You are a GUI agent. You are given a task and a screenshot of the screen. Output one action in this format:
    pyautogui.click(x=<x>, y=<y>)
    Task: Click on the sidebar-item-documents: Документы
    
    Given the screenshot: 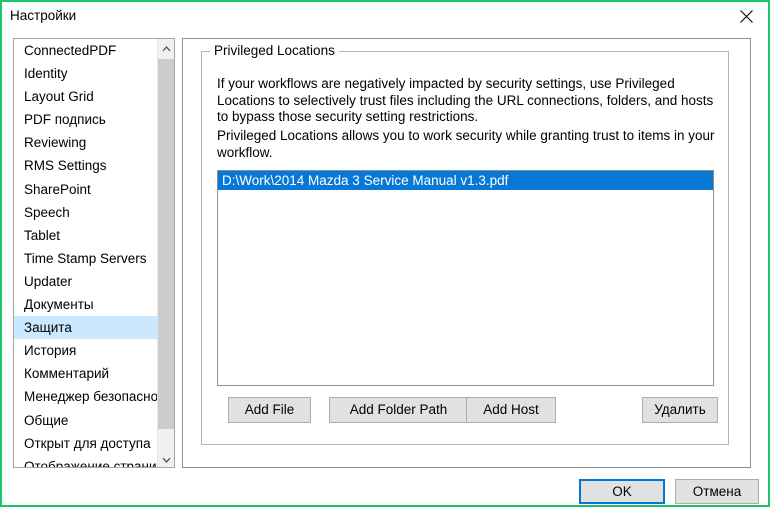 What is the action you would take?
    pyautogui.click(x=86, y=304)
    